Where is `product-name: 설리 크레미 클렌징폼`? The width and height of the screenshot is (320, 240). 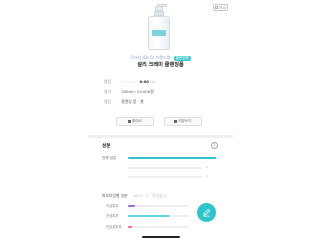
product-name: 설리 크레미 클렌징폼 is located at coordinates (160, 65).